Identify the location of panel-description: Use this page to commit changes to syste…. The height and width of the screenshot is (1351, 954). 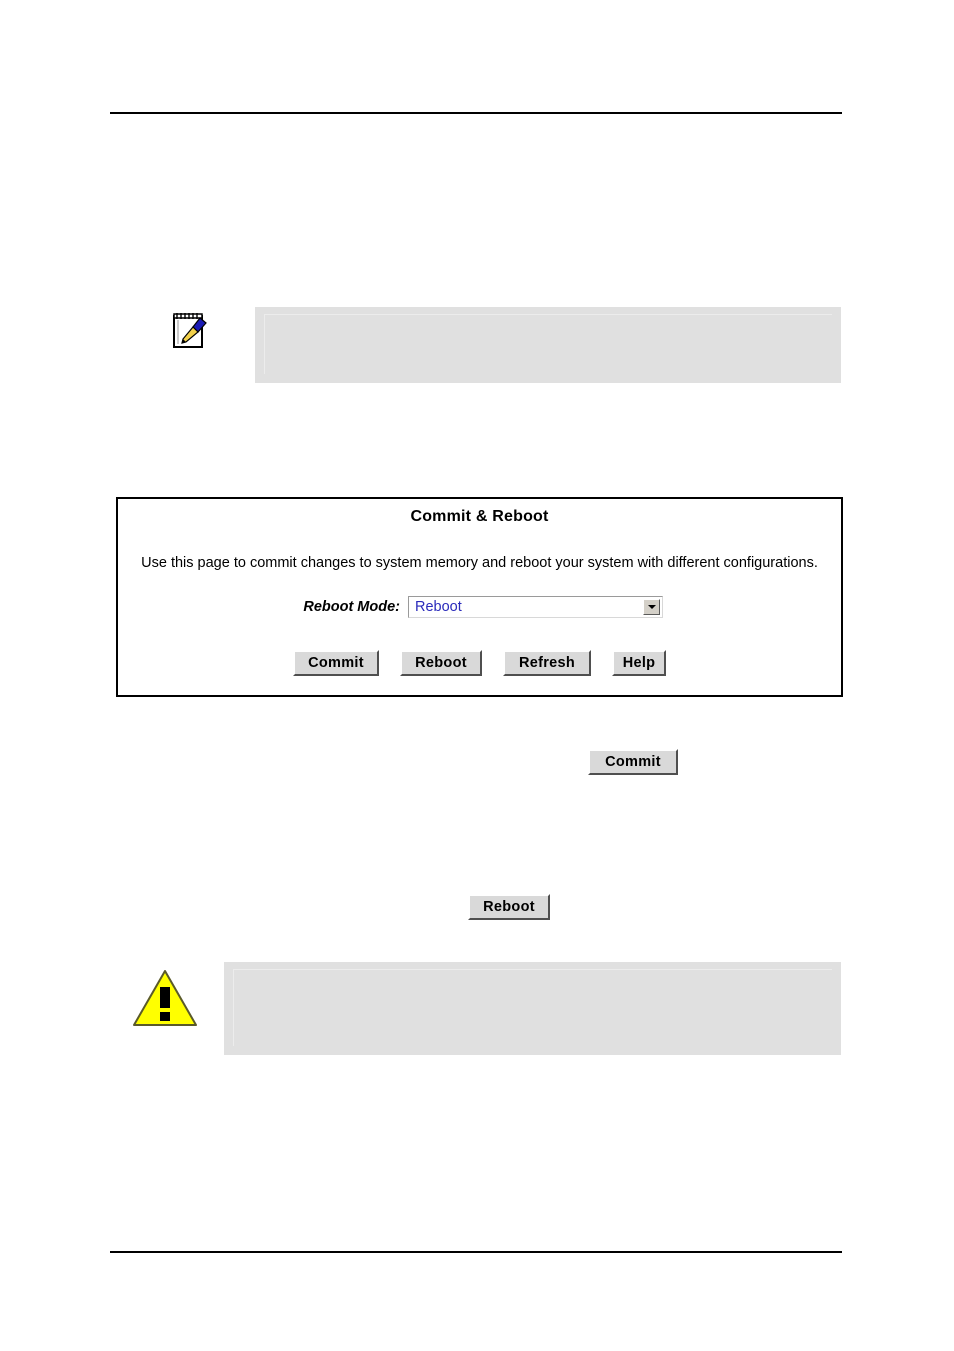
(479, 563).